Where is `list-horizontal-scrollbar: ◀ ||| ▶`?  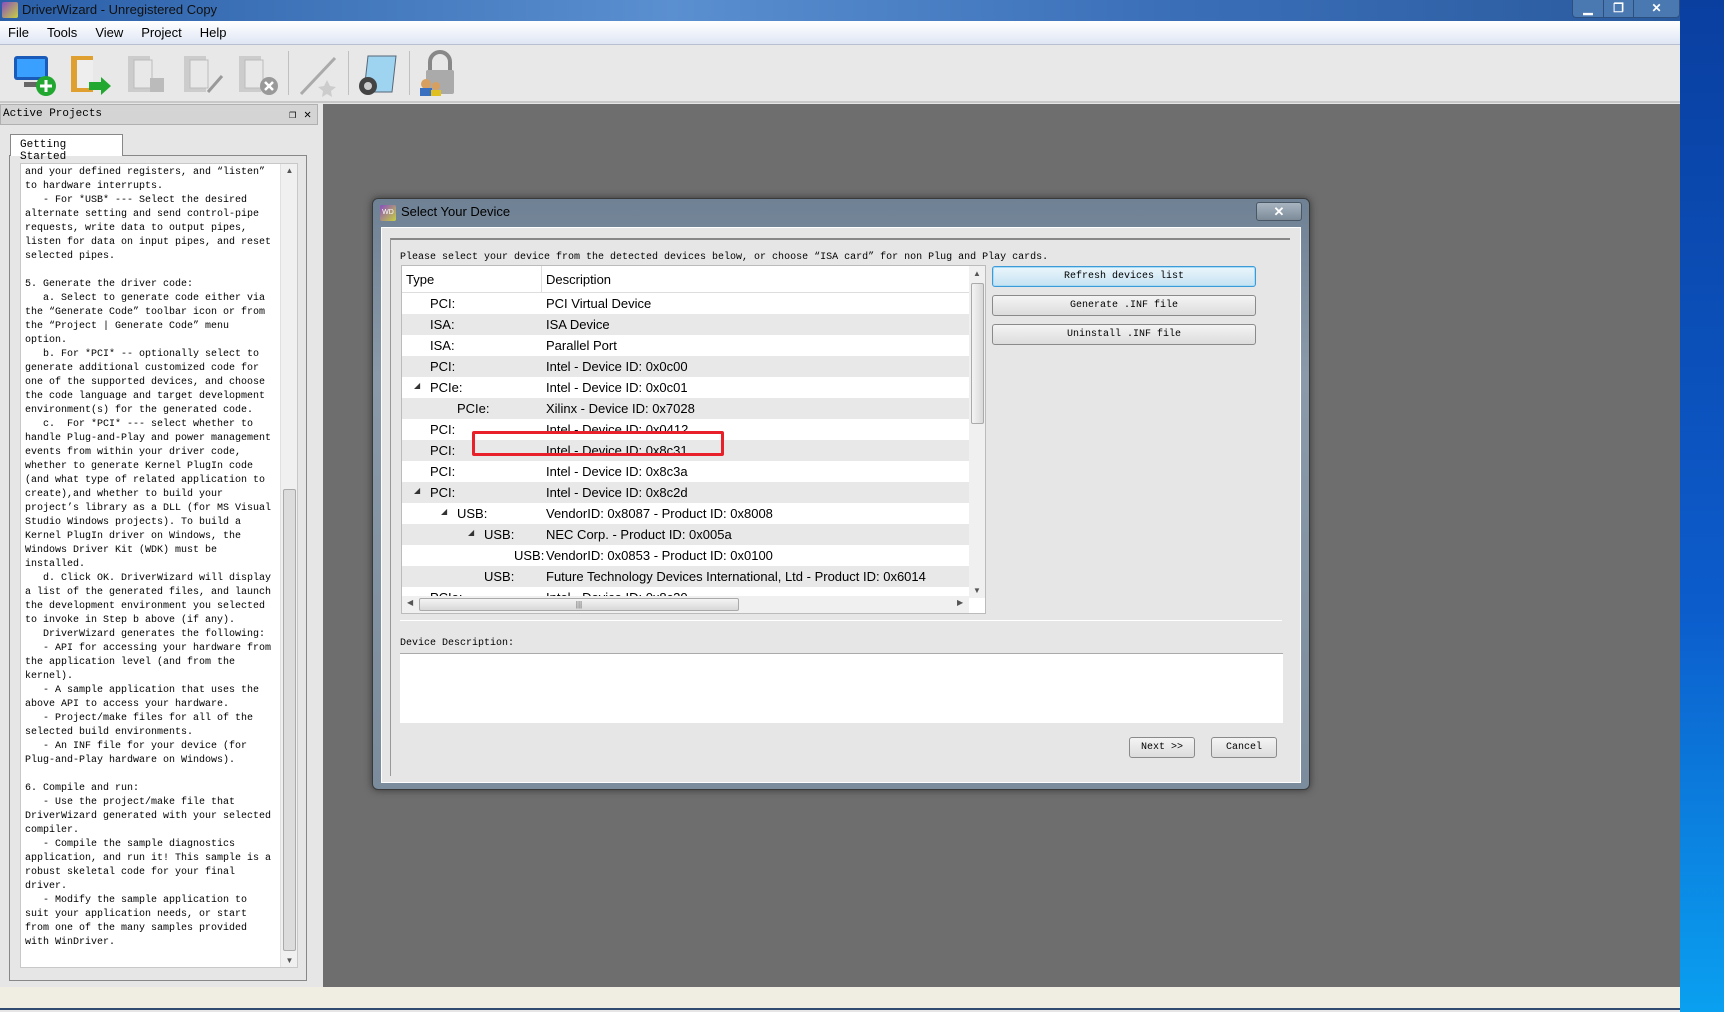 list-horizontal-scrollbar: ◀ ||| ▶ is located at coordinates (685, 604).